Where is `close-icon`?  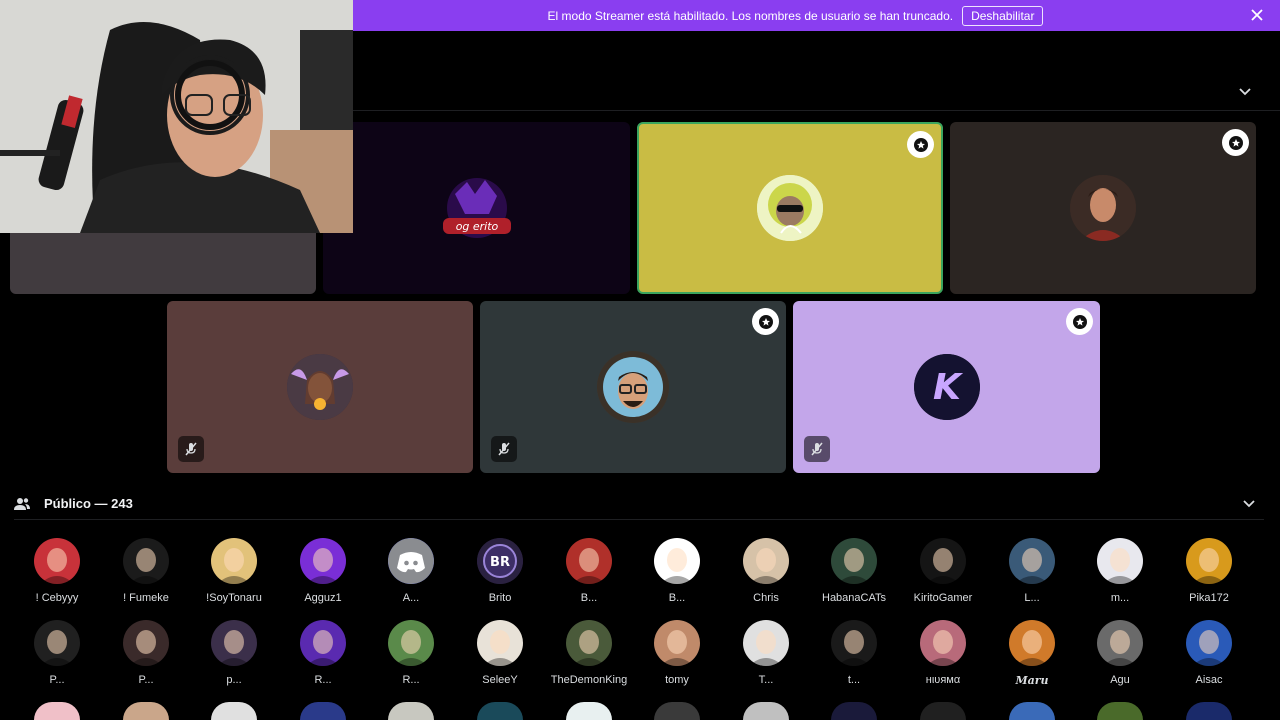 close-icon is located at coordinates (1257, 15).